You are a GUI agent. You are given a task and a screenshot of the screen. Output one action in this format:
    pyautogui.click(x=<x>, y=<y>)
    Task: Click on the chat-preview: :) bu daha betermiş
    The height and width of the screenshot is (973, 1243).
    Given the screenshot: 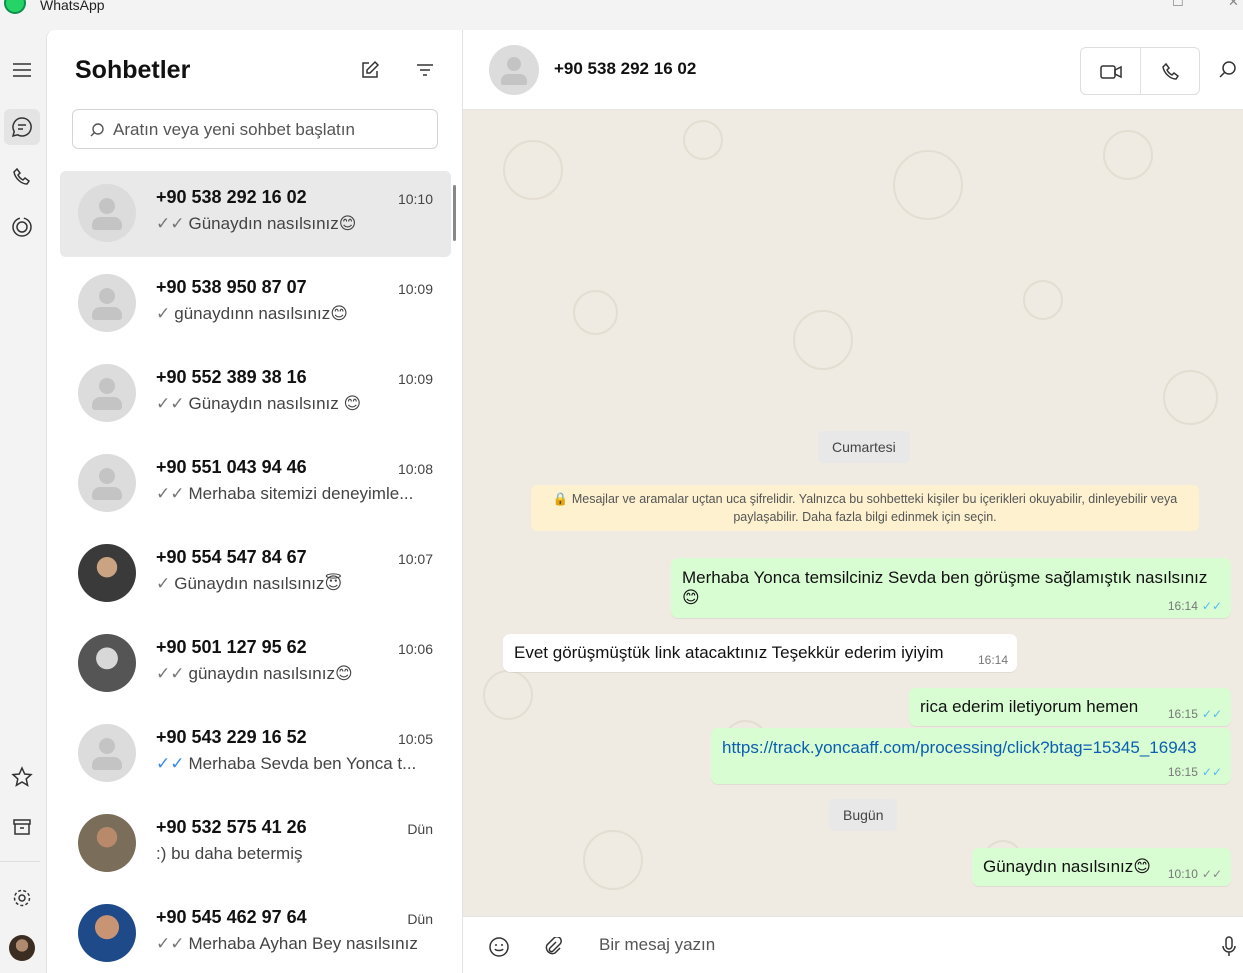 What is the action you would take?
    pyautogui.click(x=229, y=853)
    